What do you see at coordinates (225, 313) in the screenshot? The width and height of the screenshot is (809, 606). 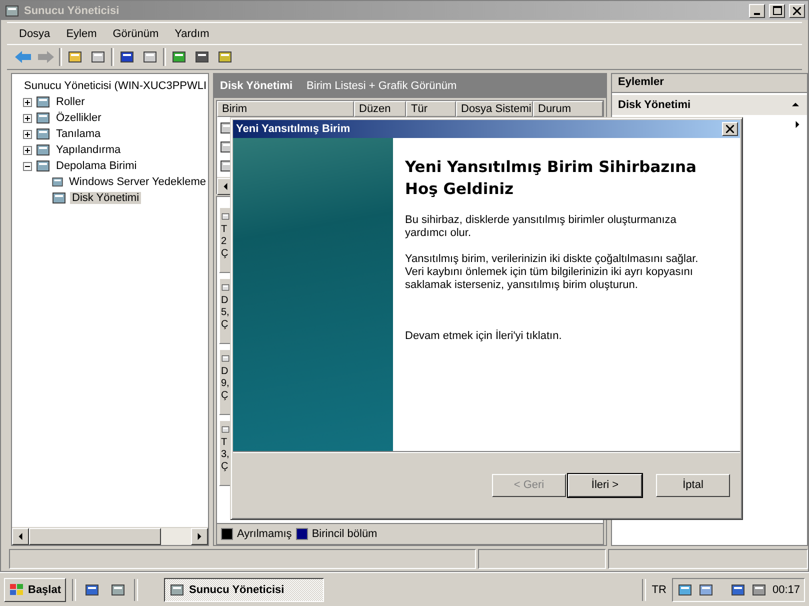 I see `disk-text: 5,` at bounding box center [225, 313].